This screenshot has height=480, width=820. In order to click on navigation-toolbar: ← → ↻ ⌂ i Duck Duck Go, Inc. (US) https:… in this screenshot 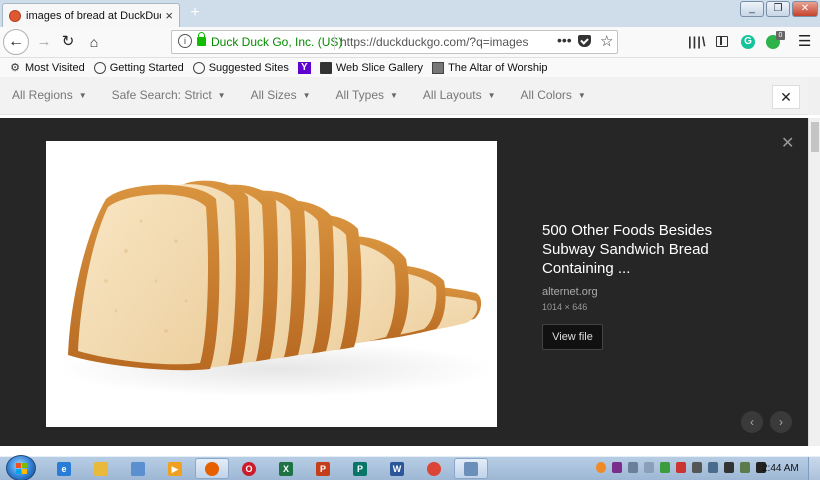, I will do `click(410, 42)`.